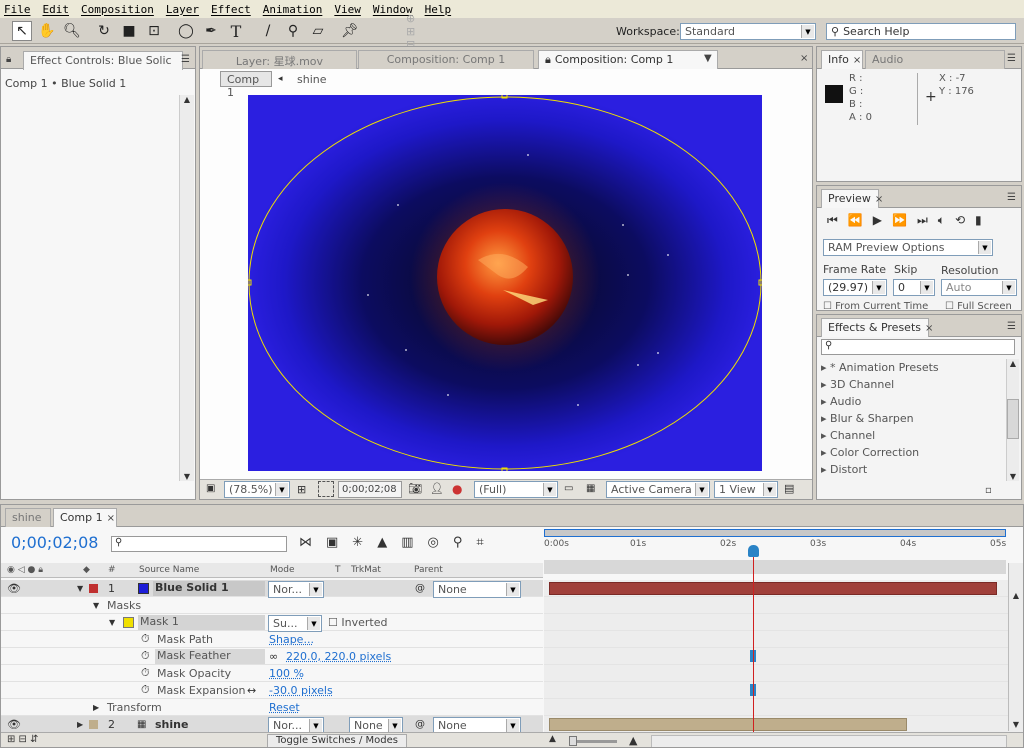 This screenshot has height=748, width=1024. I want to click on layer-row-2: 👁︎ ▶ 2 ▦ shine Nor... ▼ None ▼ @ None ▼, so click(272, 725).